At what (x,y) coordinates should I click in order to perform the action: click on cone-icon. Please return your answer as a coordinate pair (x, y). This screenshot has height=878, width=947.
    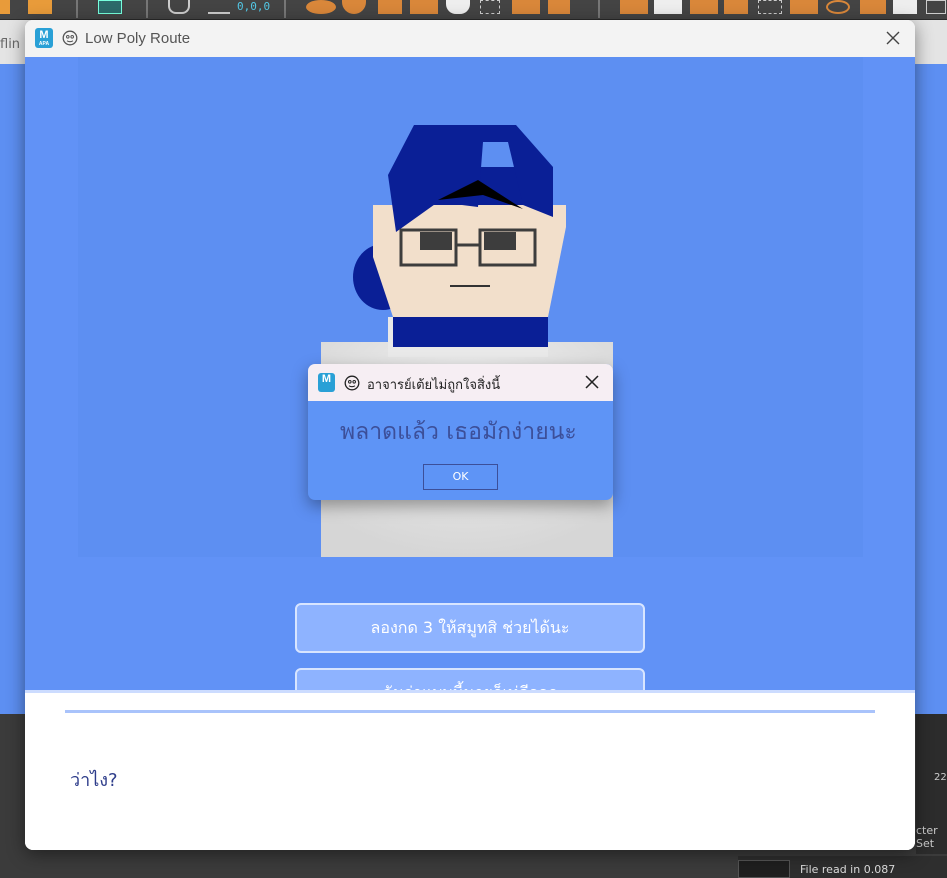
    Looking at the image, I should click on (458, 7).